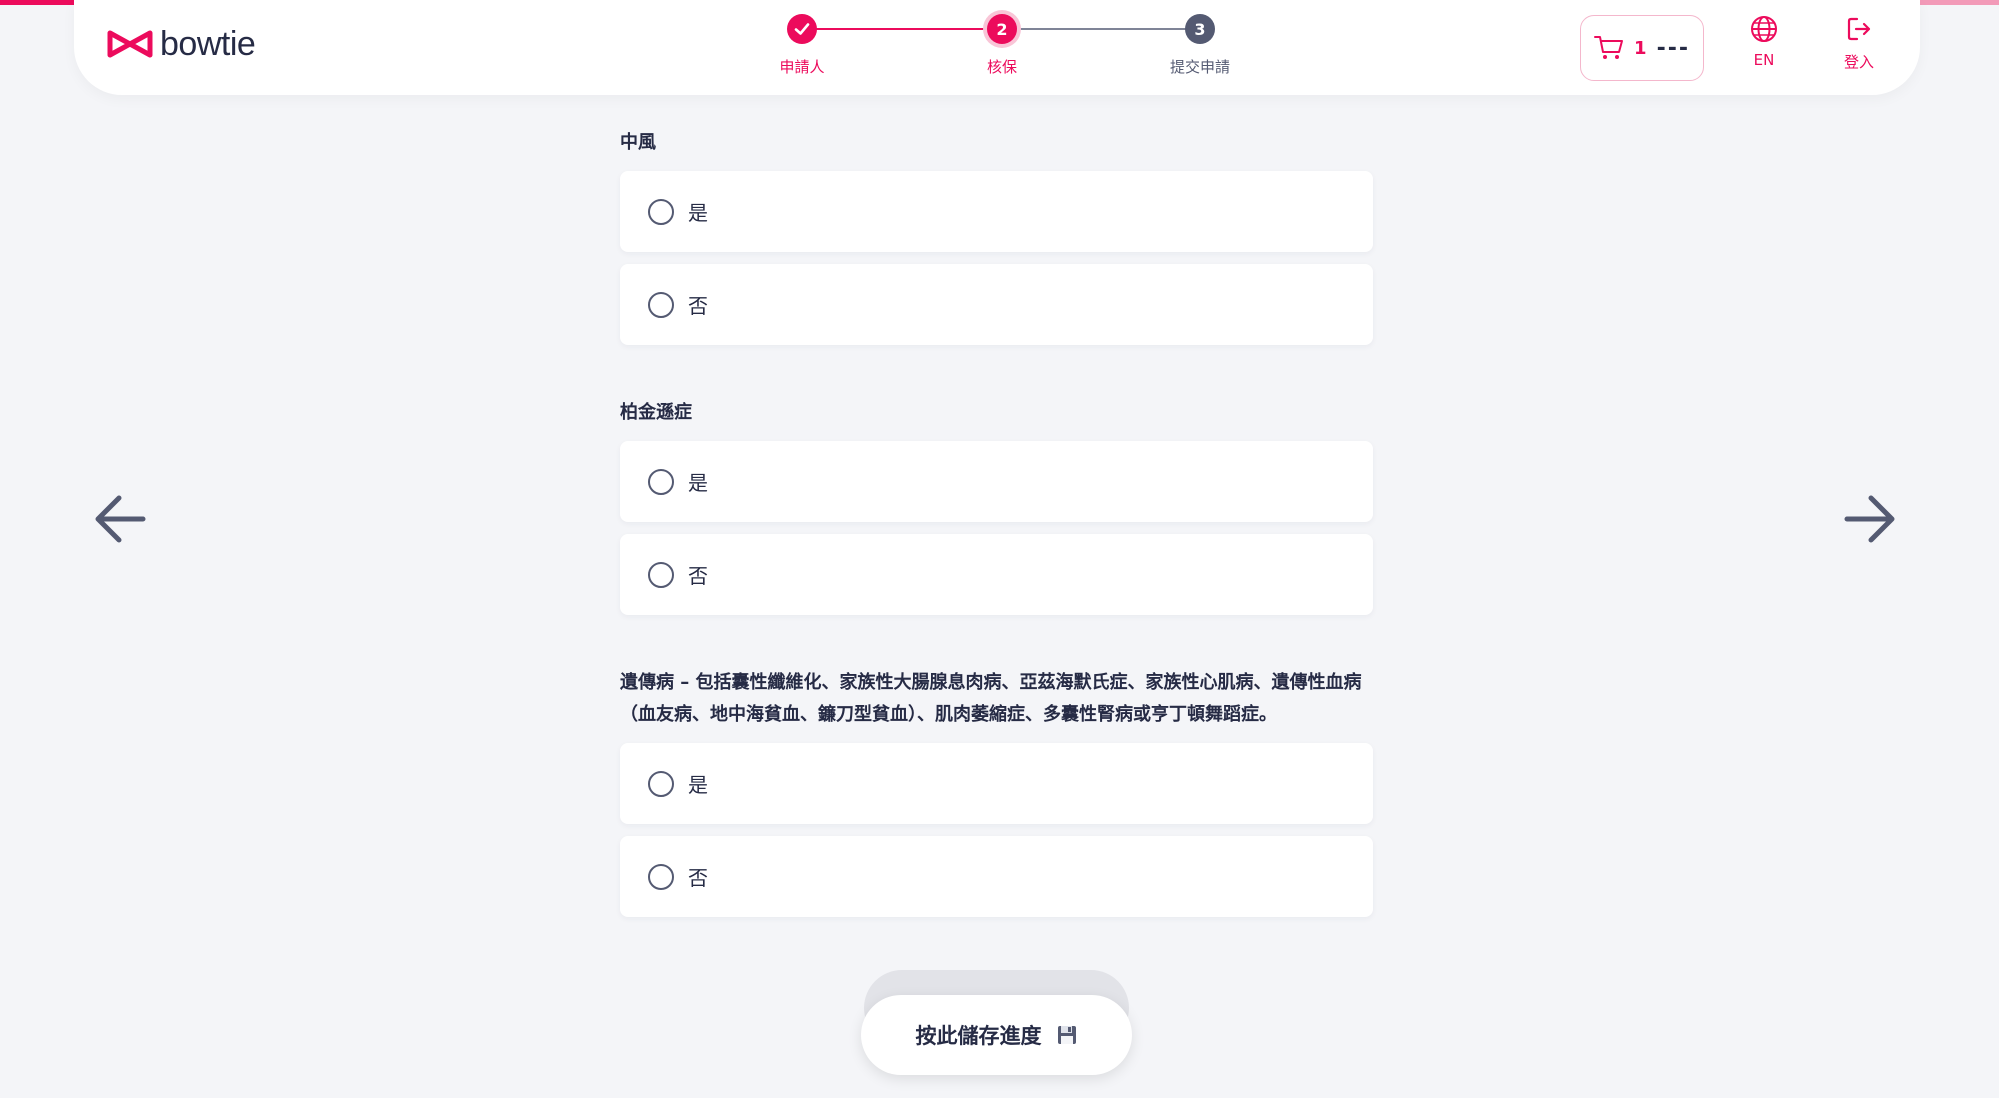 Image resolution: width=1999 pixels, height=1098 pixels. Describe the element at coordinates (638, 142) in the screenshot. I see `question-title-stroke: 中風` at that location.